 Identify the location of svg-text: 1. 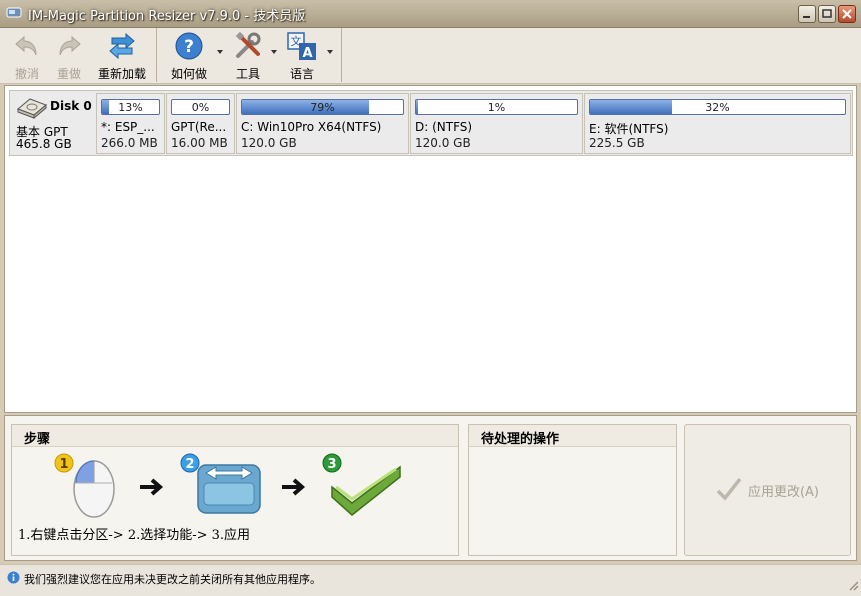
(63, 464).